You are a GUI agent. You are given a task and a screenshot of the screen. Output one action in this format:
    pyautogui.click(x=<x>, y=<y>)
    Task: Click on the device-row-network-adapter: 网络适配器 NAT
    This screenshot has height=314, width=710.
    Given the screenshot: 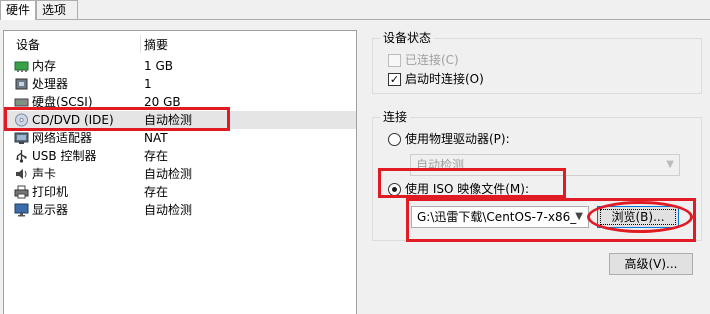 What is the action you would take?
    pyautogui.click(x=180, y=138)
    